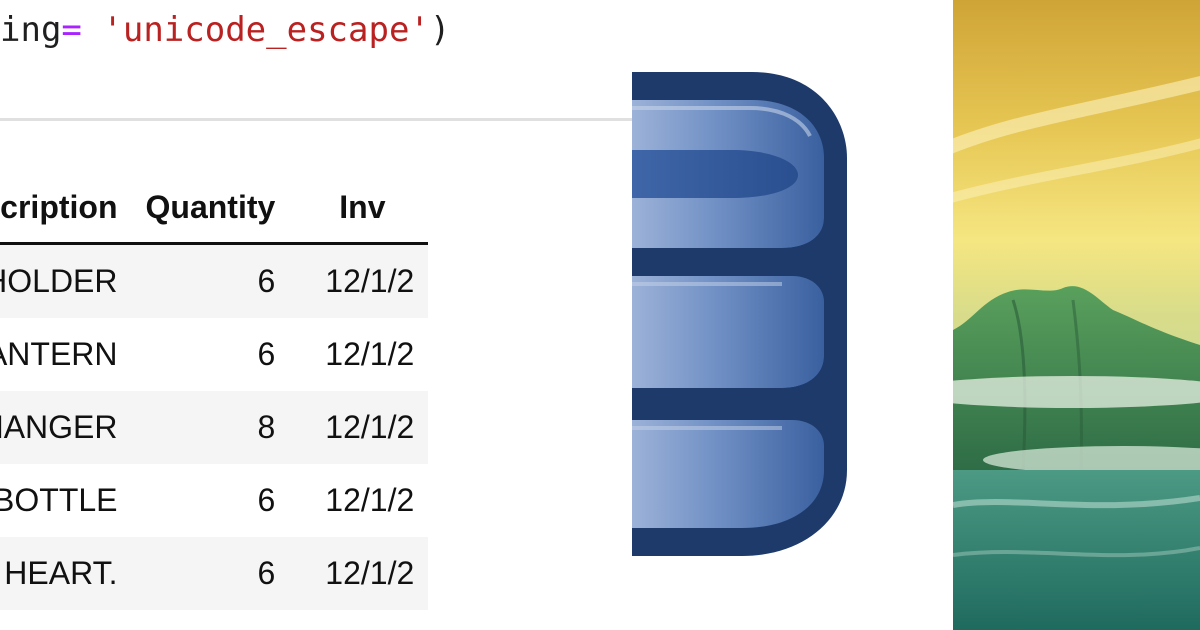 Image resolution: width=1200 pixels, height=630 pixels. Describe the element at coordinates (214, 280) in the screenshot. I see `table-row: ART T-LIGHT HOLDER 6 12/1/2` at that location.